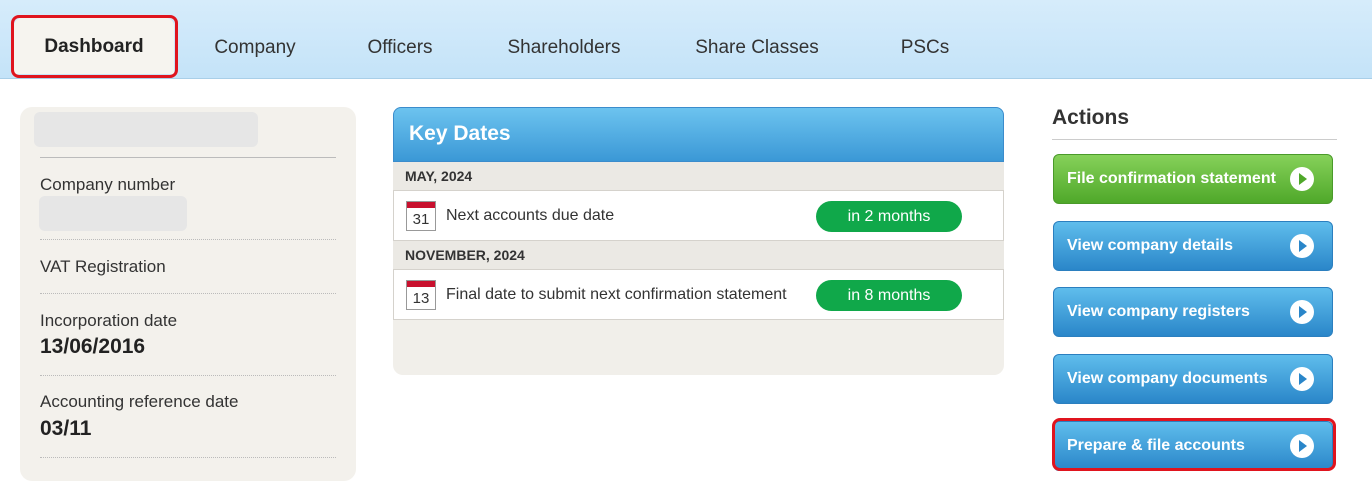 The height and width of the screenshot is (485, 1372). I want to click on tab-officers: Officers, so click(400, 48).